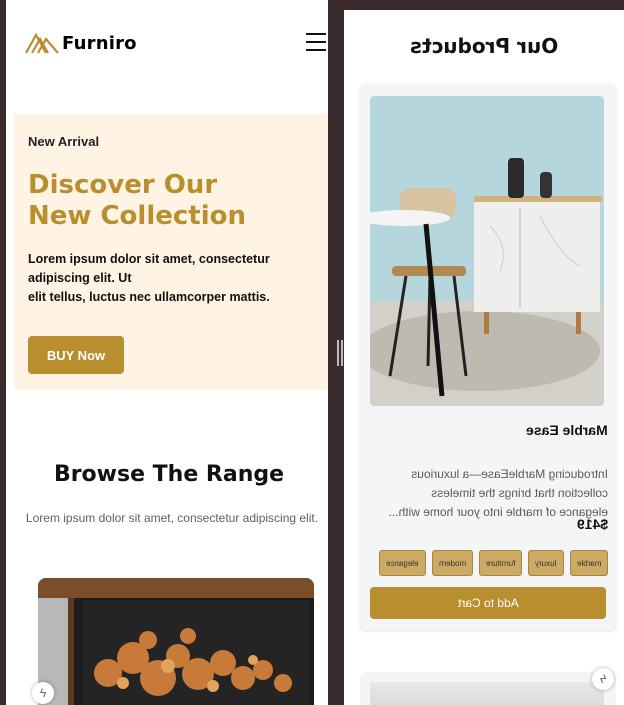 This screenshot has height=705, width=624. What do you see at coordinates (487, 693) in the screenshot?
I see `product-image-next` at bounding box center [487, 693].